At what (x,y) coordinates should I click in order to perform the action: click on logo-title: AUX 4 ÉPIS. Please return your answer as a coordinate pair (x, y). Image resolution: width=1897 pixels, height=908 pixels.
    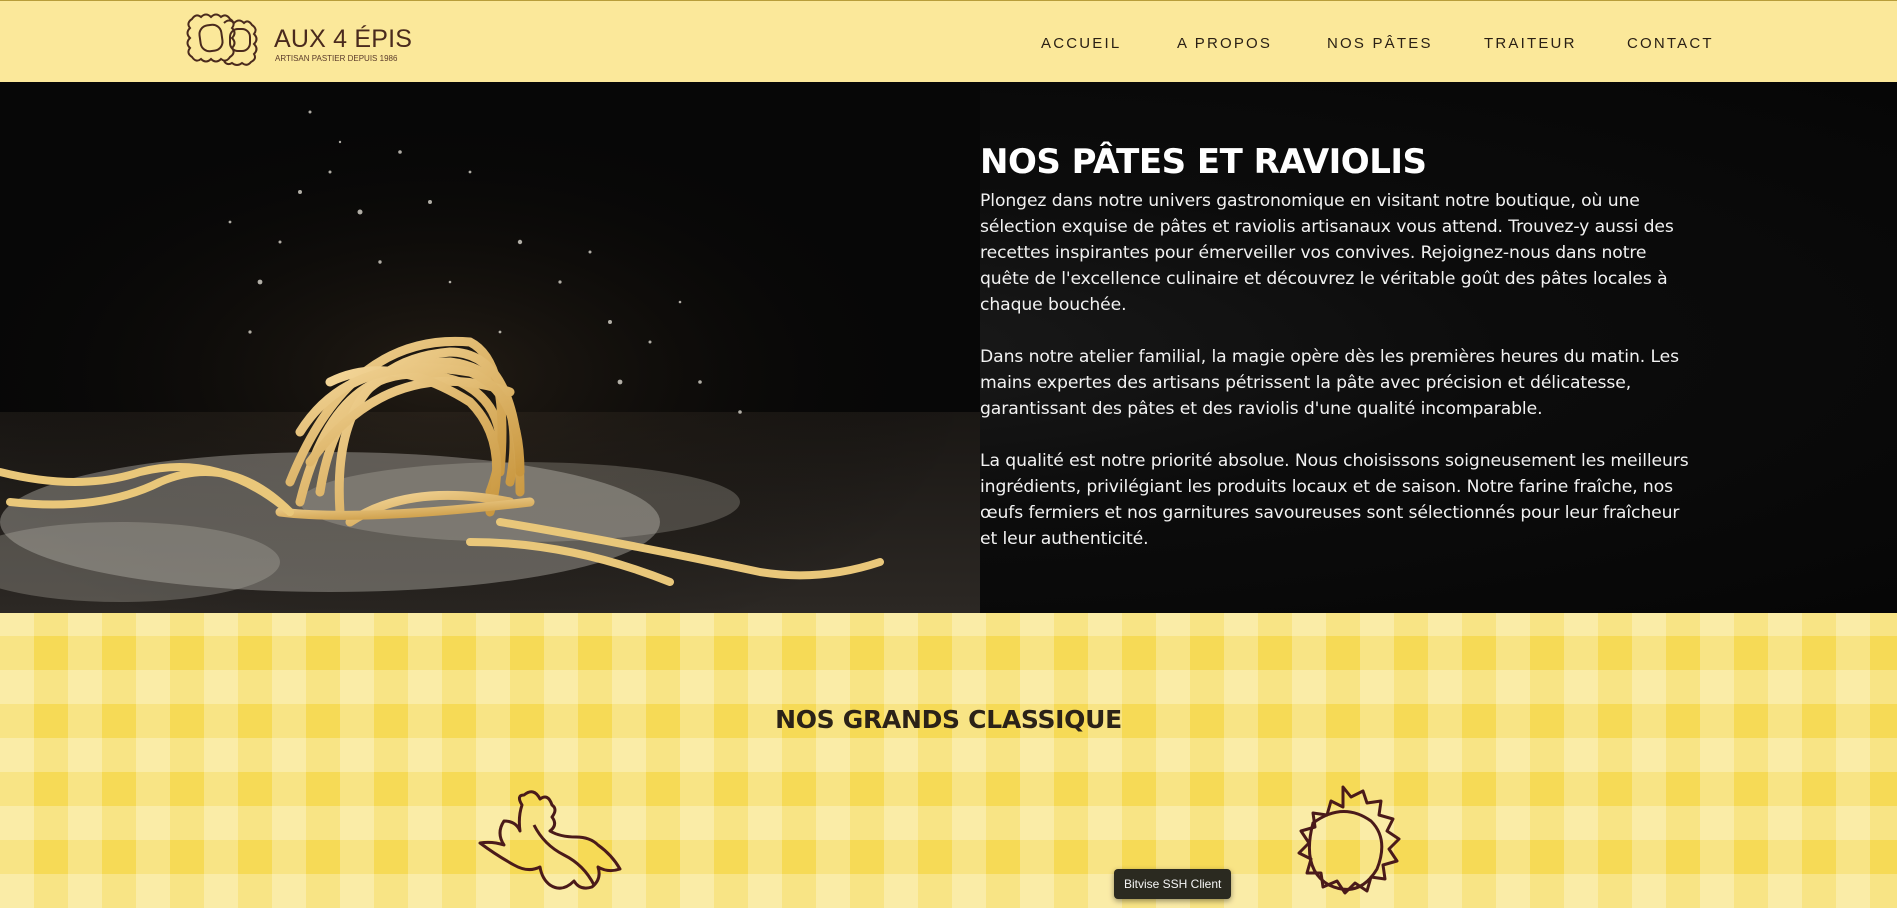
    Looking at the image, I should click on (343, 39).